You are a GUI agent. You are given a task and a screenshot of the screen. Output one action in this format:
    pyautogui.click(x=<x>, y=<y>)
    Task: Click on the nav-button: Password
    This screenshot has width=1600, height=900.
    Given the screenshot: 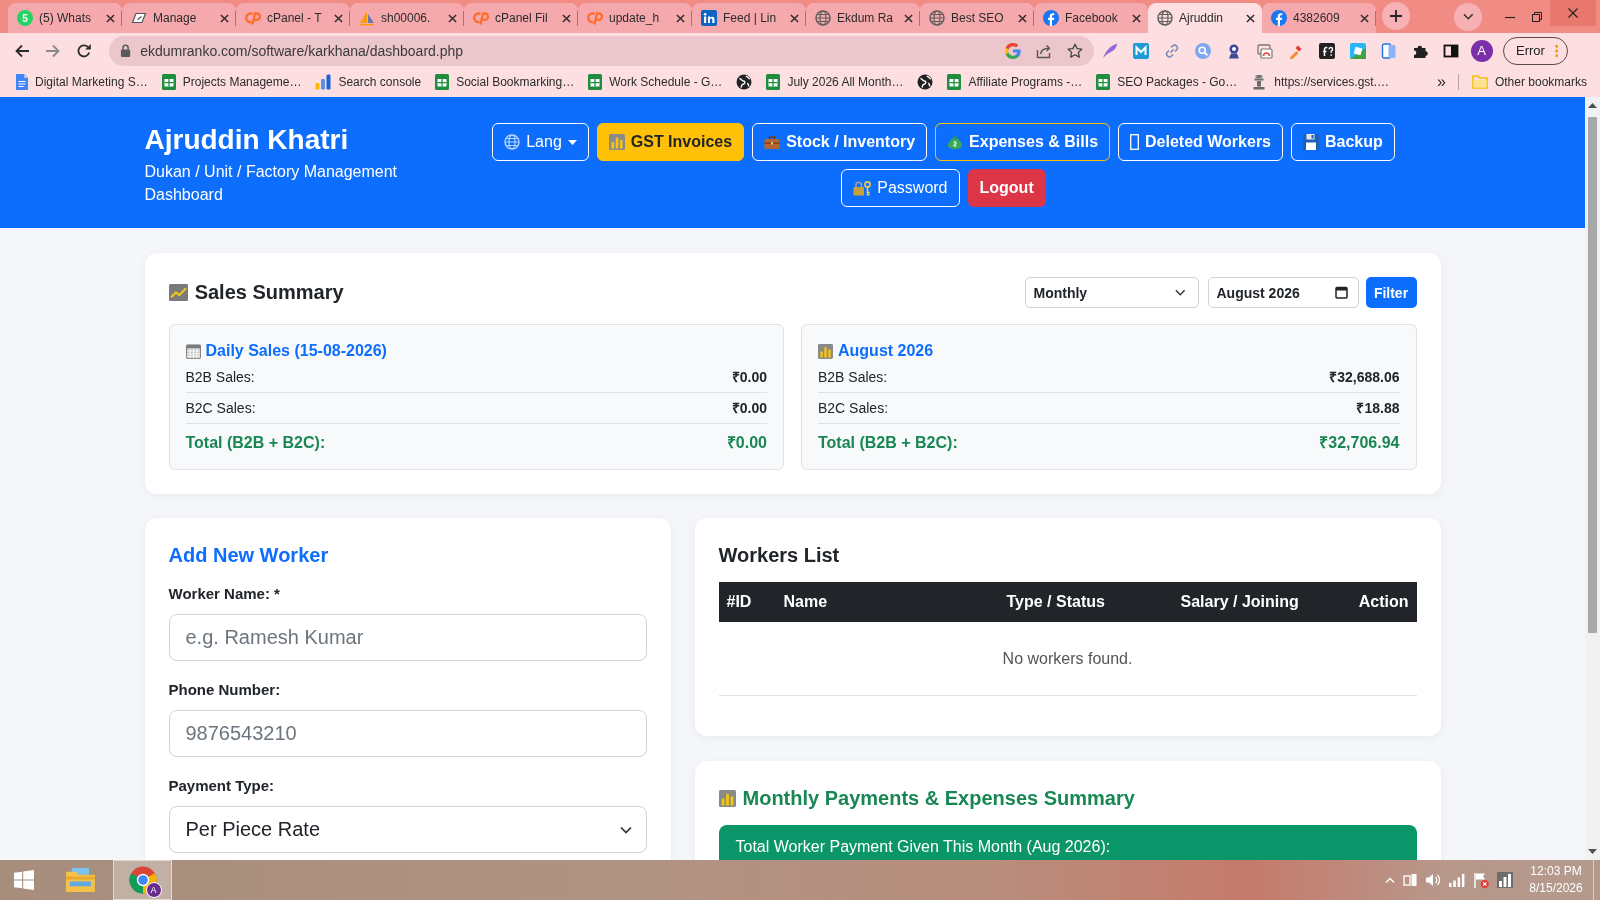 What is the action you would take?
    pyautogui.click(x=900, y=188)
    